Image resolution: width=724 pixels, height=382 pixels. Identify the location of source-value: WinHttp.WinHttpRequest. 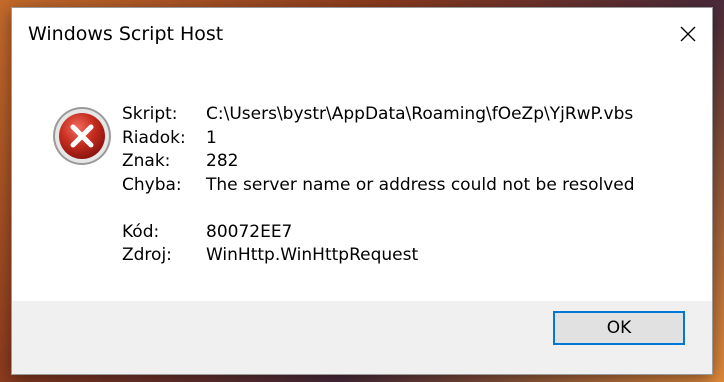
(312, 255).